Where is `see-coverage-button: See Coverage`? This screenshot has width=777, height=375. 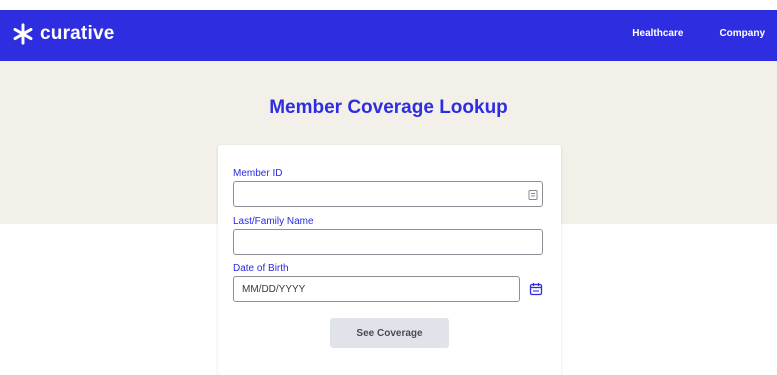
see-coverage-button: See Coverage is located at coordinates (389, 333).